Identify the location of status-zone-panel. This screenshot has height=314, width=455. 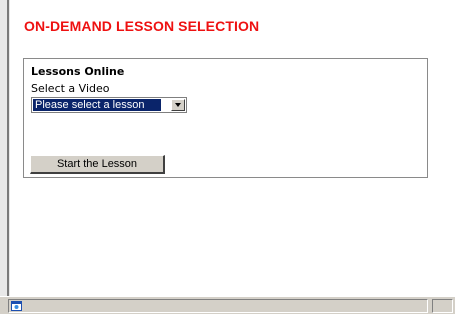
(442, 306).